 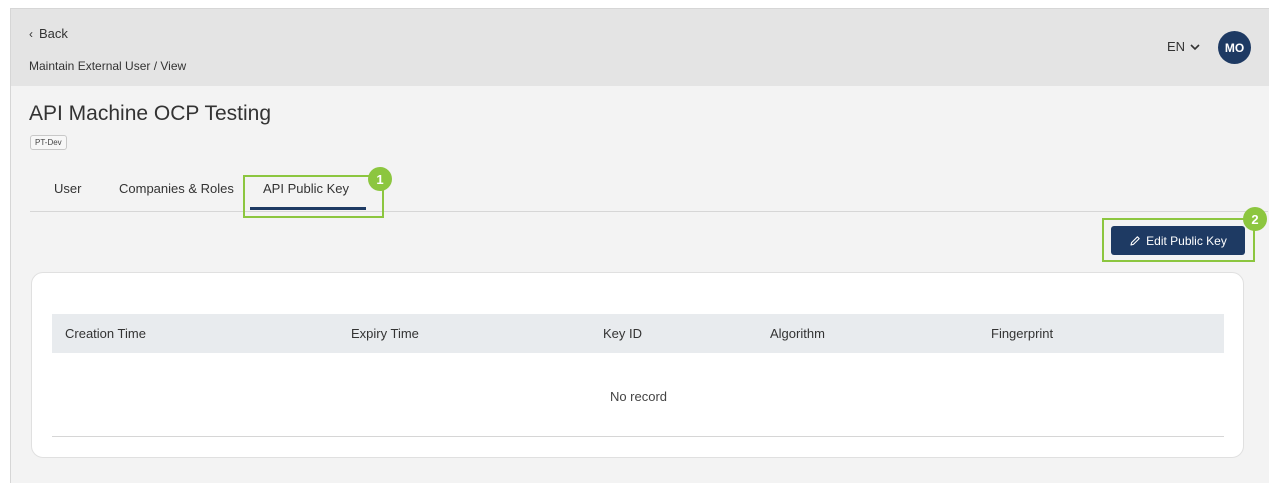 What do you see at coordinates (385, 333) in the screenshot?
I see `column-expiry-time: Expiry Time` at bounding box center [385, 333].